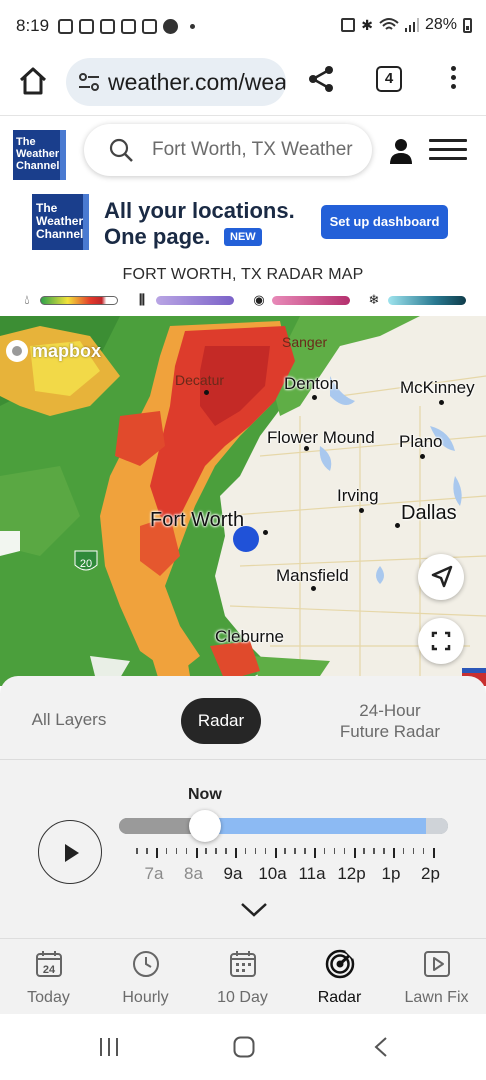 This screenshot has width=486, height=1080. I want to click on back-icon, so click(381, 1047).